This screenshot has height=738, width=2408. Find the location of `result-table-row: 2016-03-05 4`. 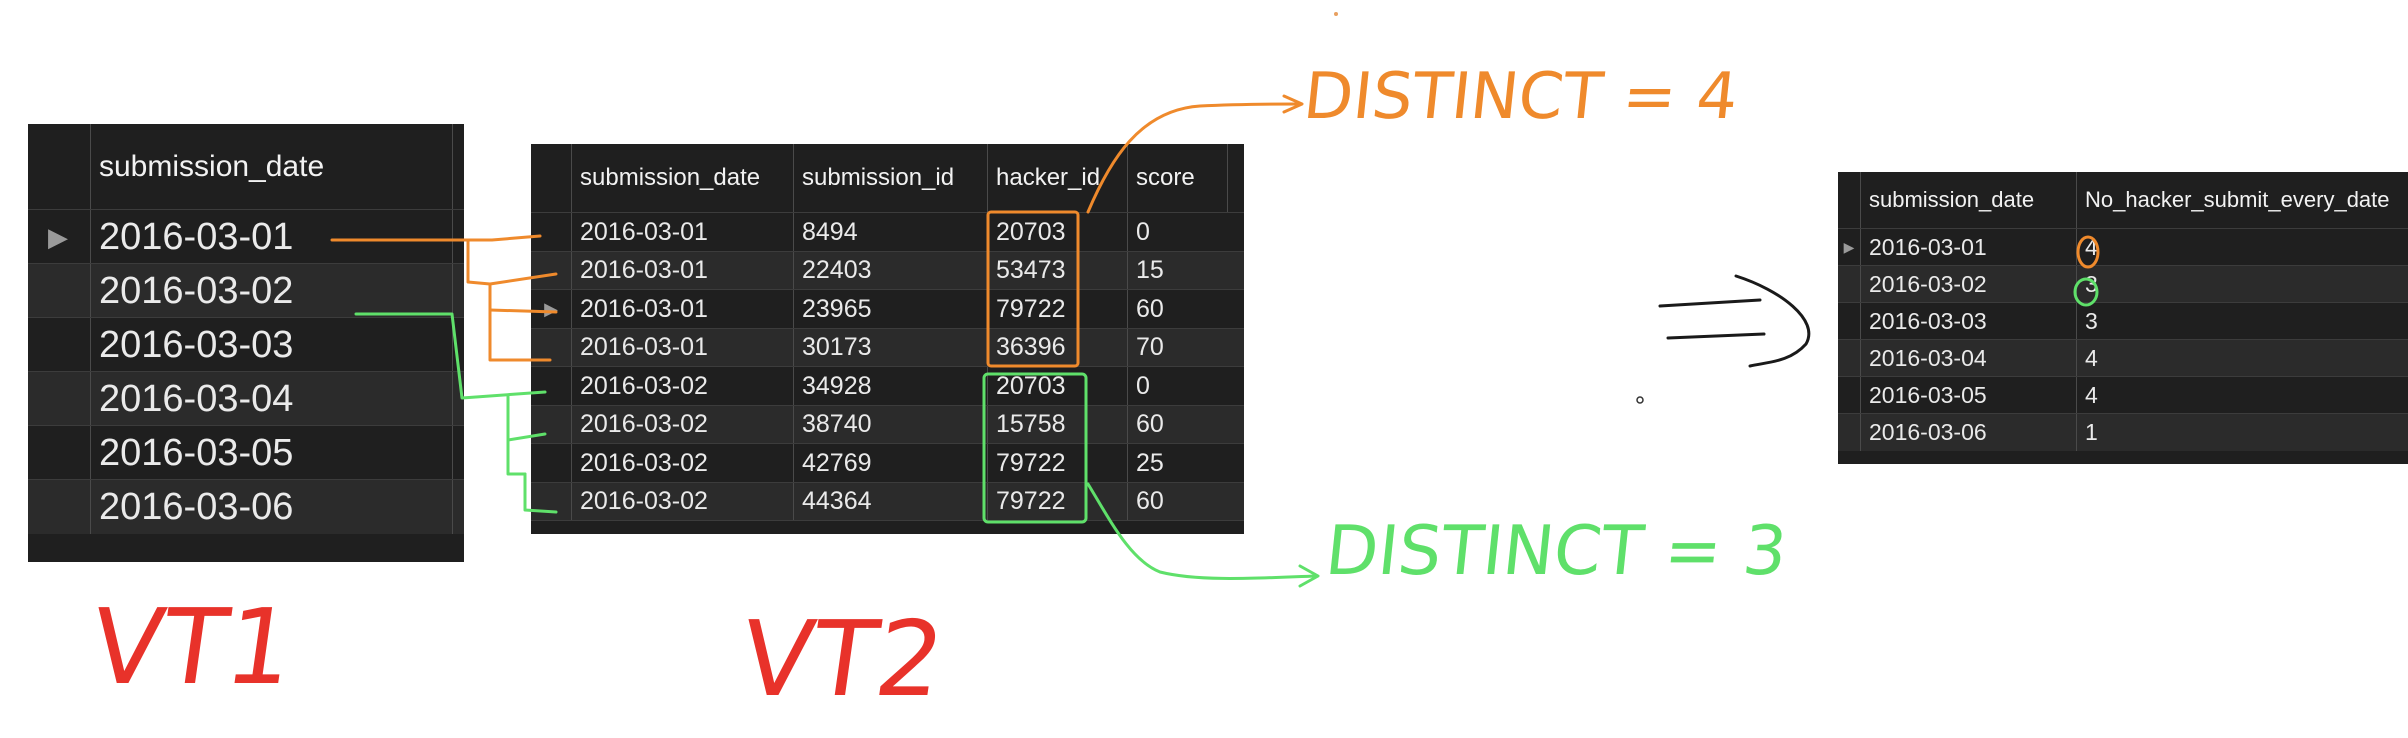

result-table-row: 2016-03-05 4 is located at coordinates (2123, 395).